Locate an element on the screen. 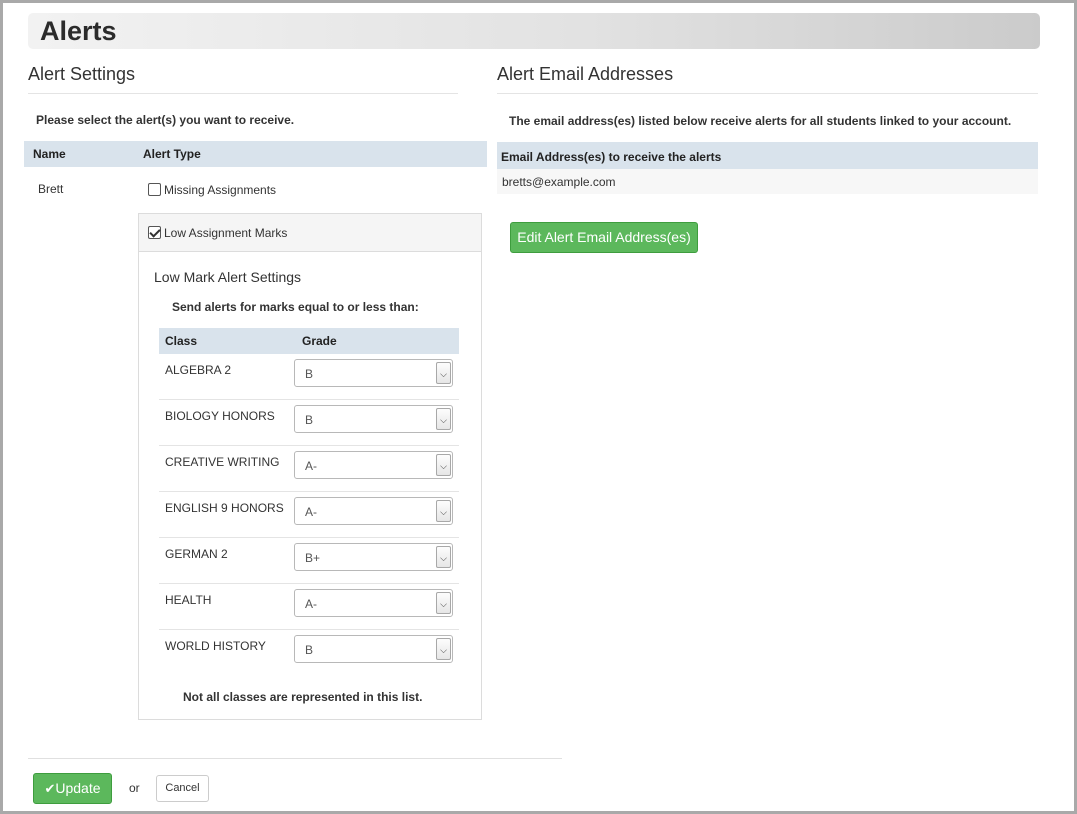  grade-row: WORLD HISTORY B ⌵ is located at coordinates (309, 653).